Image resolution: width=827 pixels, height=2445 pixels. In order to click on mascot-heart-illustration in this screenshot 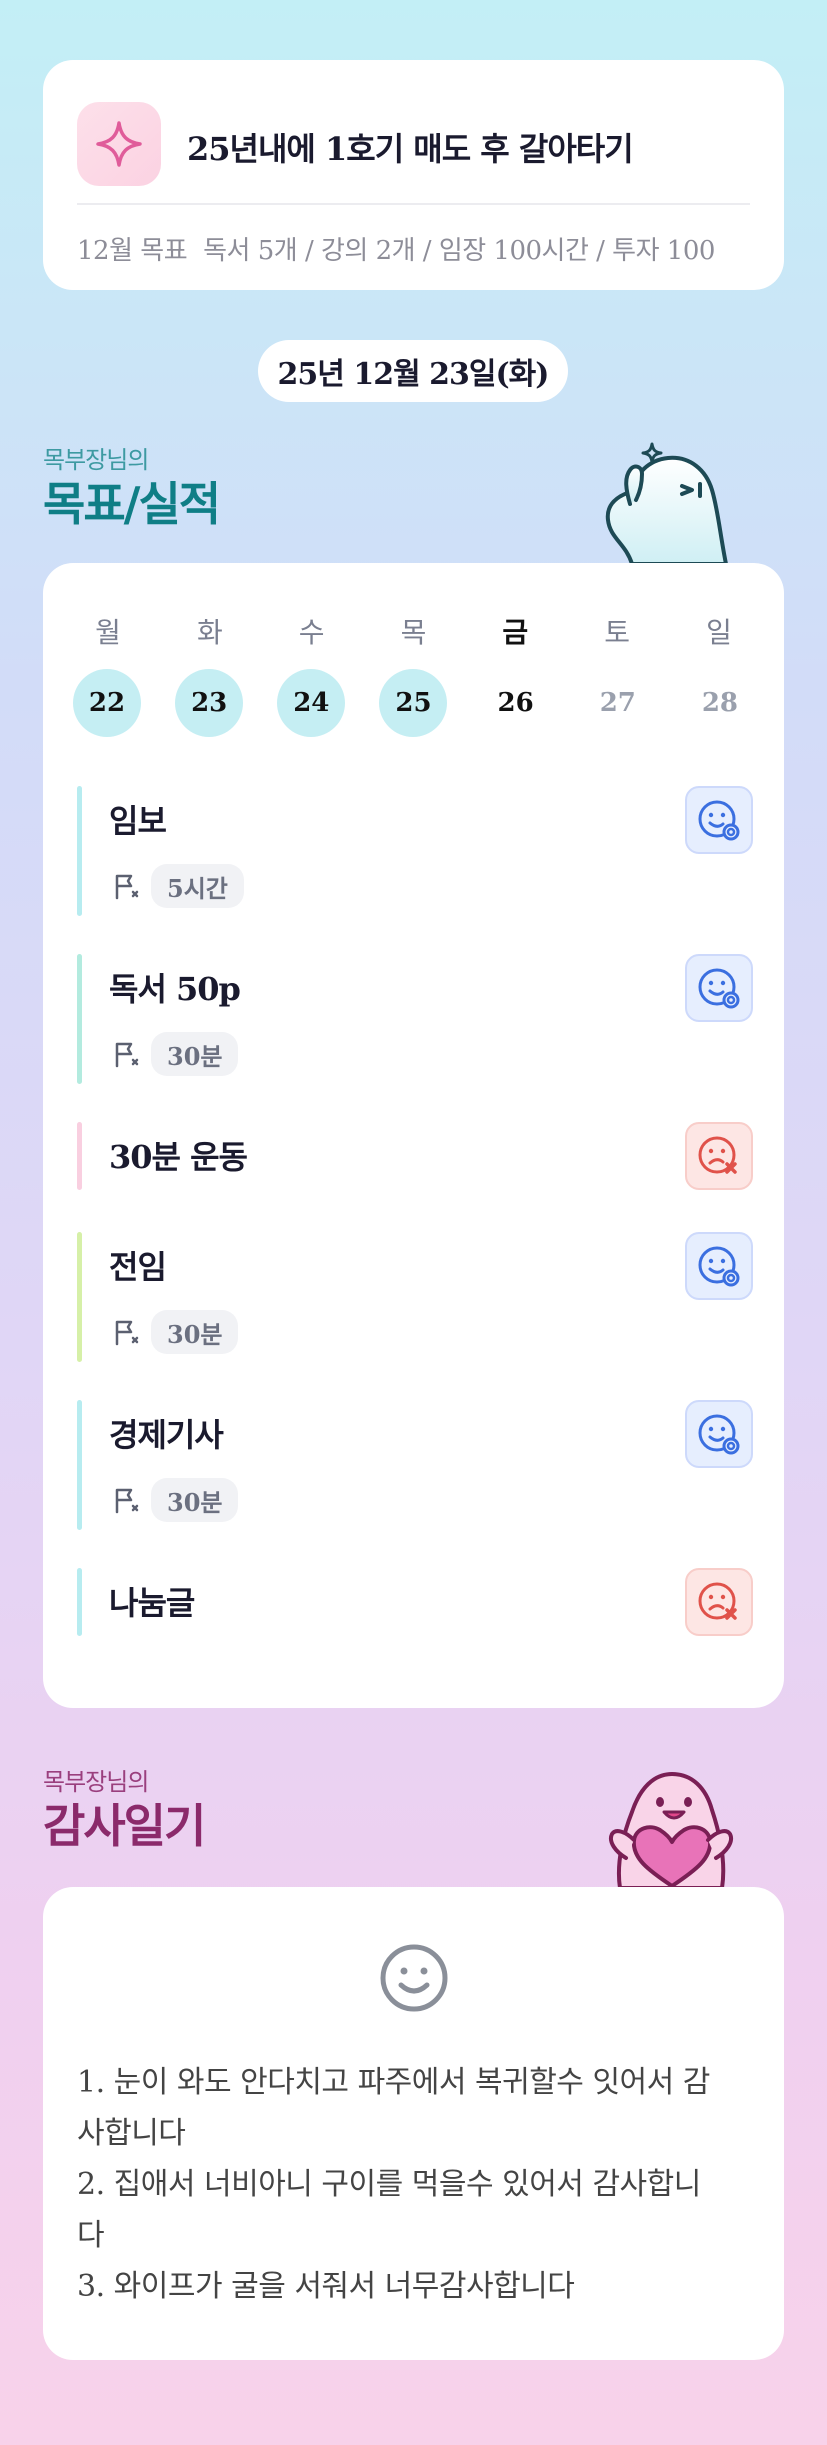, I will do `click(671, 1830)`.